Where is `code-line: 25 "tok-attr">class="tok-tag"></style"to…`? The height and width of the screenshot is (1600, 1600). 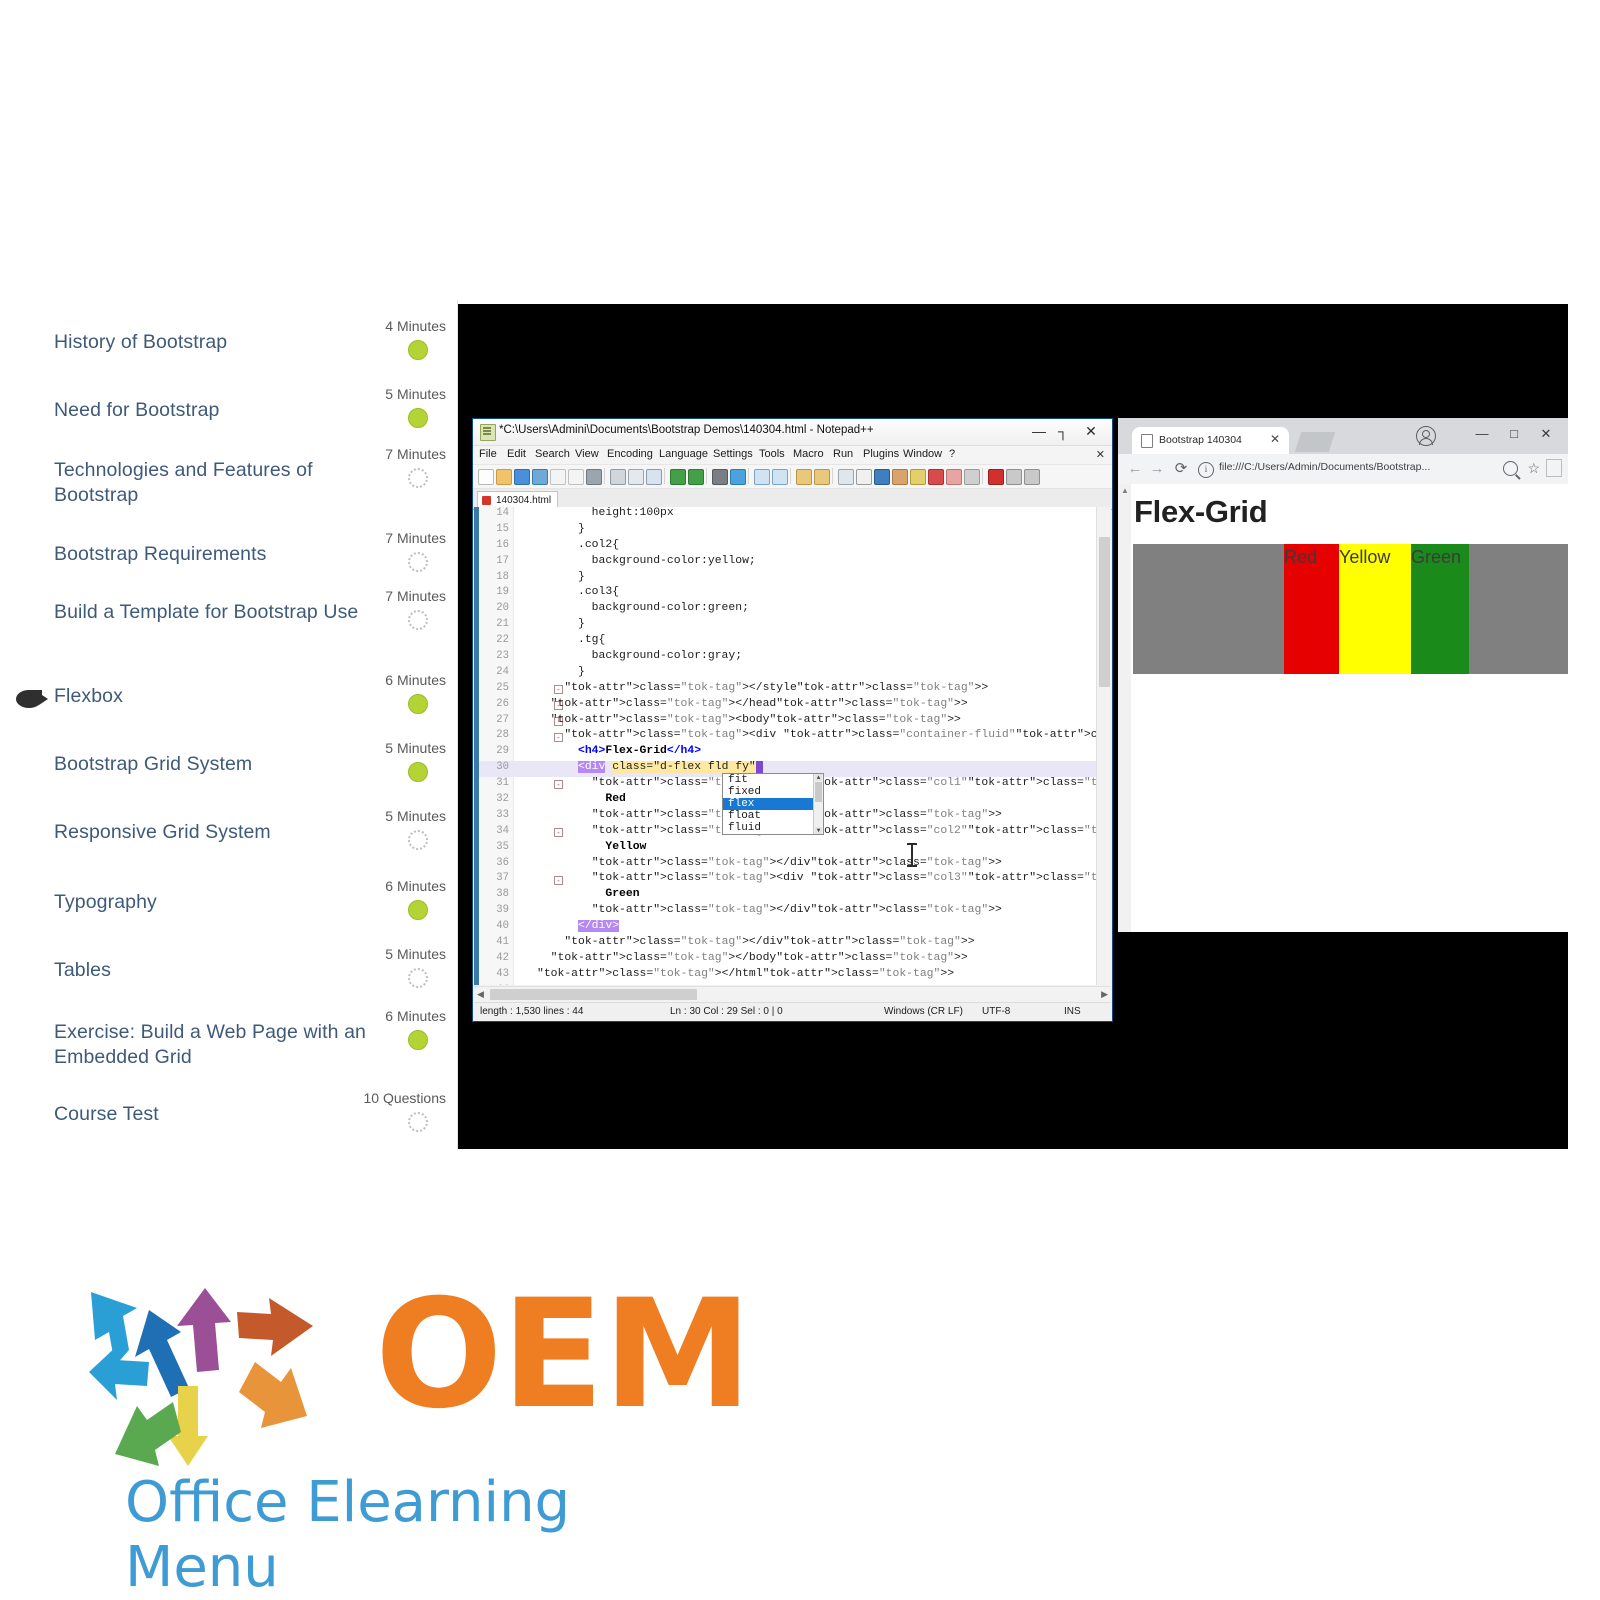 code-line: 25 "tok-attr">class="tok-tag"></style"to… is located at coordinates (795, 690).